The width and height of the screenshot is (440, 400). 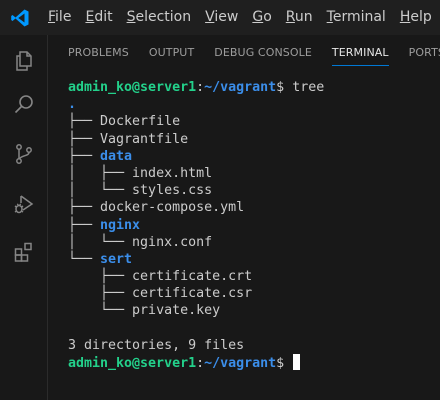 What do you see at coordinates (192, 294) in the screenshot?
I see `tree-entry-name: certificate.csr` at bounding box center [192, 294].